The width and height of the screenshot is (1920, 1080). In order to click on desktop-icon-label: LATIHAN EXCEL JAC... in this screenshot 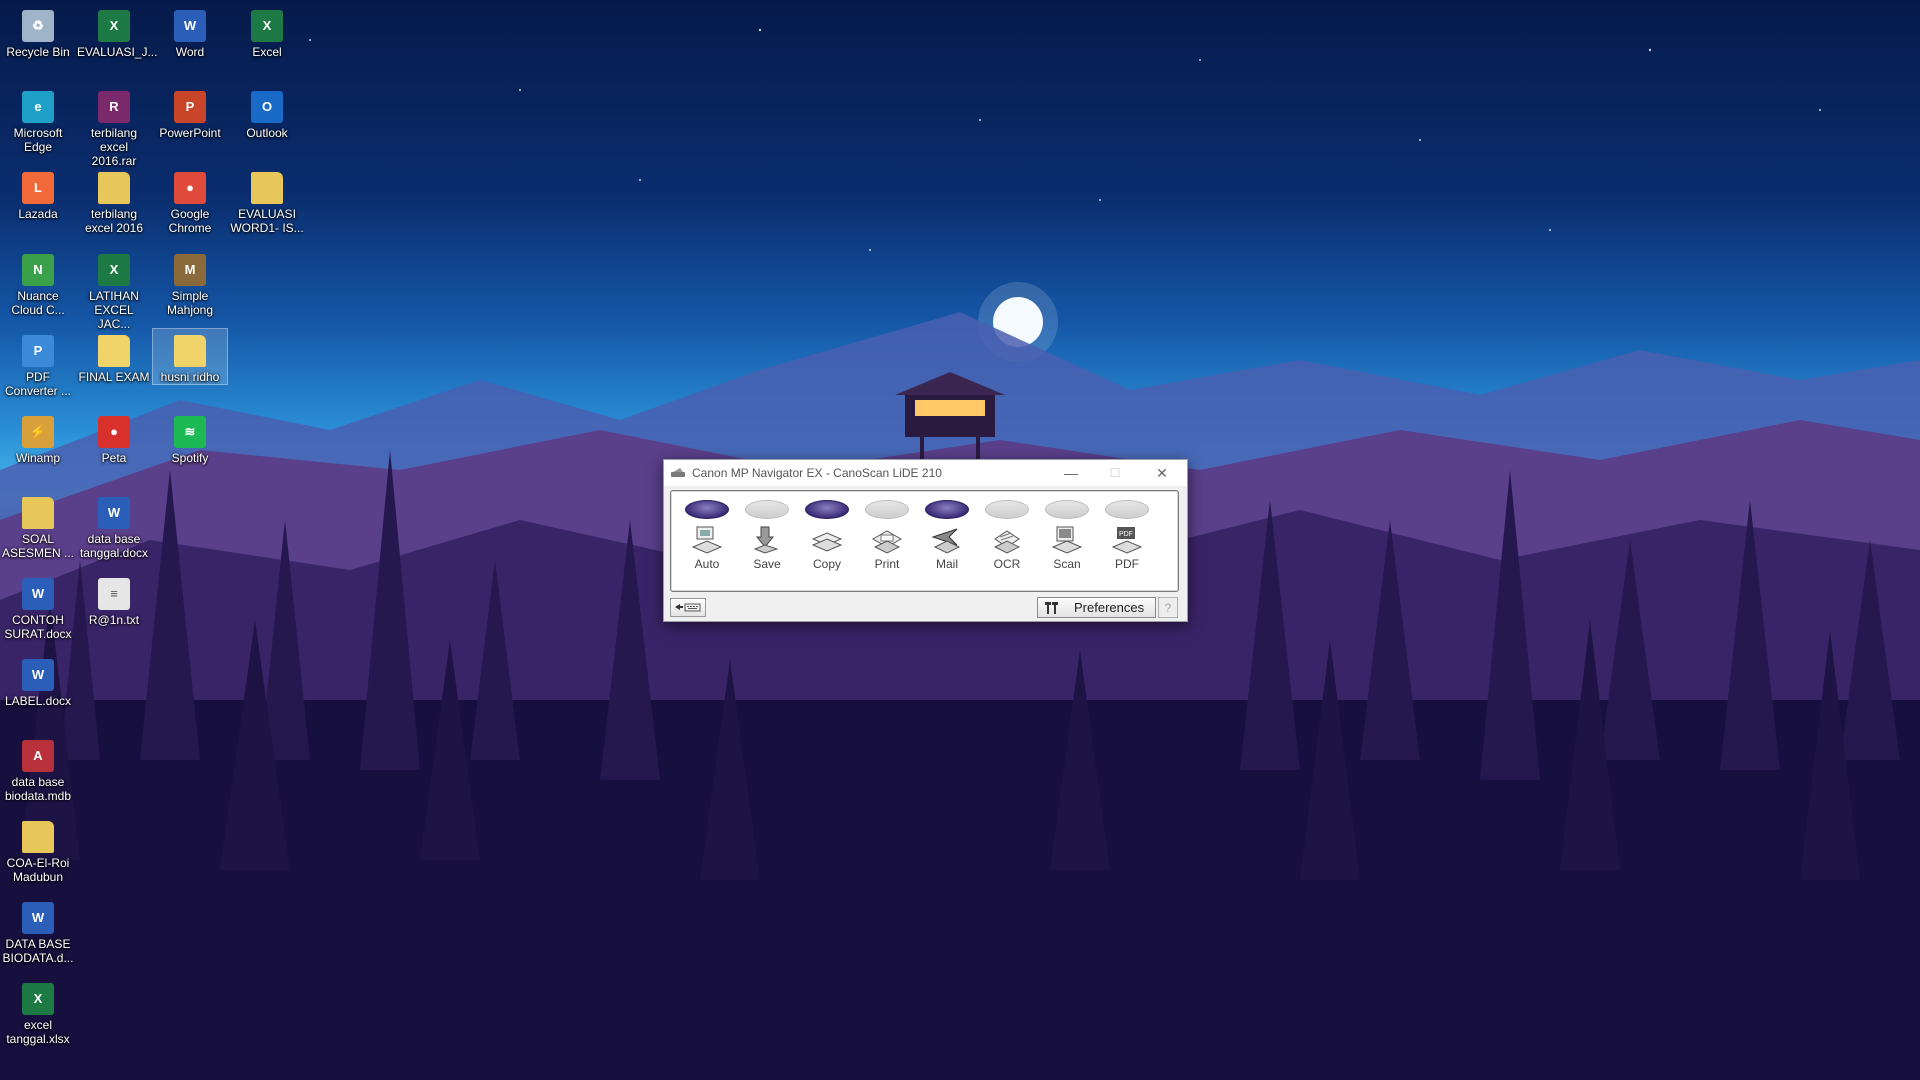, I will do `click(114, 310)`.